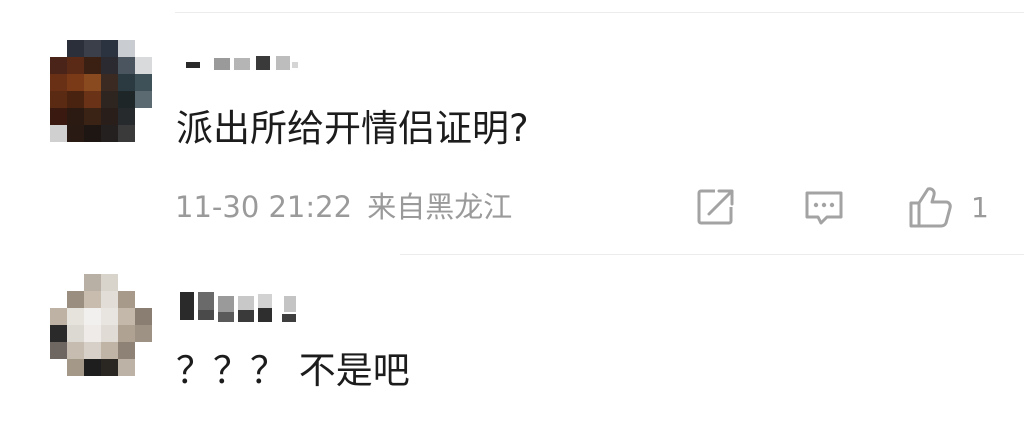  I want to click on like-button, so click(931, 207).